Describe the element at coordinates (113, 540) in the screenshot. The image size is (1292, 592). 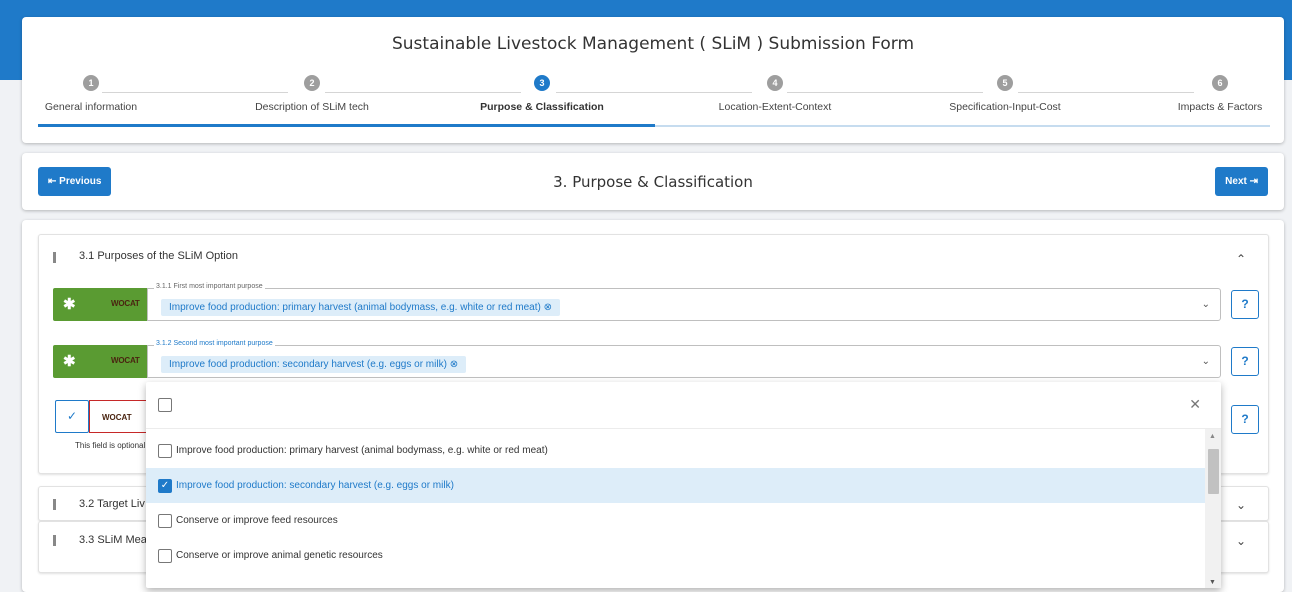
I see `section-3-3-title: 3.3 SLiM Mea` at that location.